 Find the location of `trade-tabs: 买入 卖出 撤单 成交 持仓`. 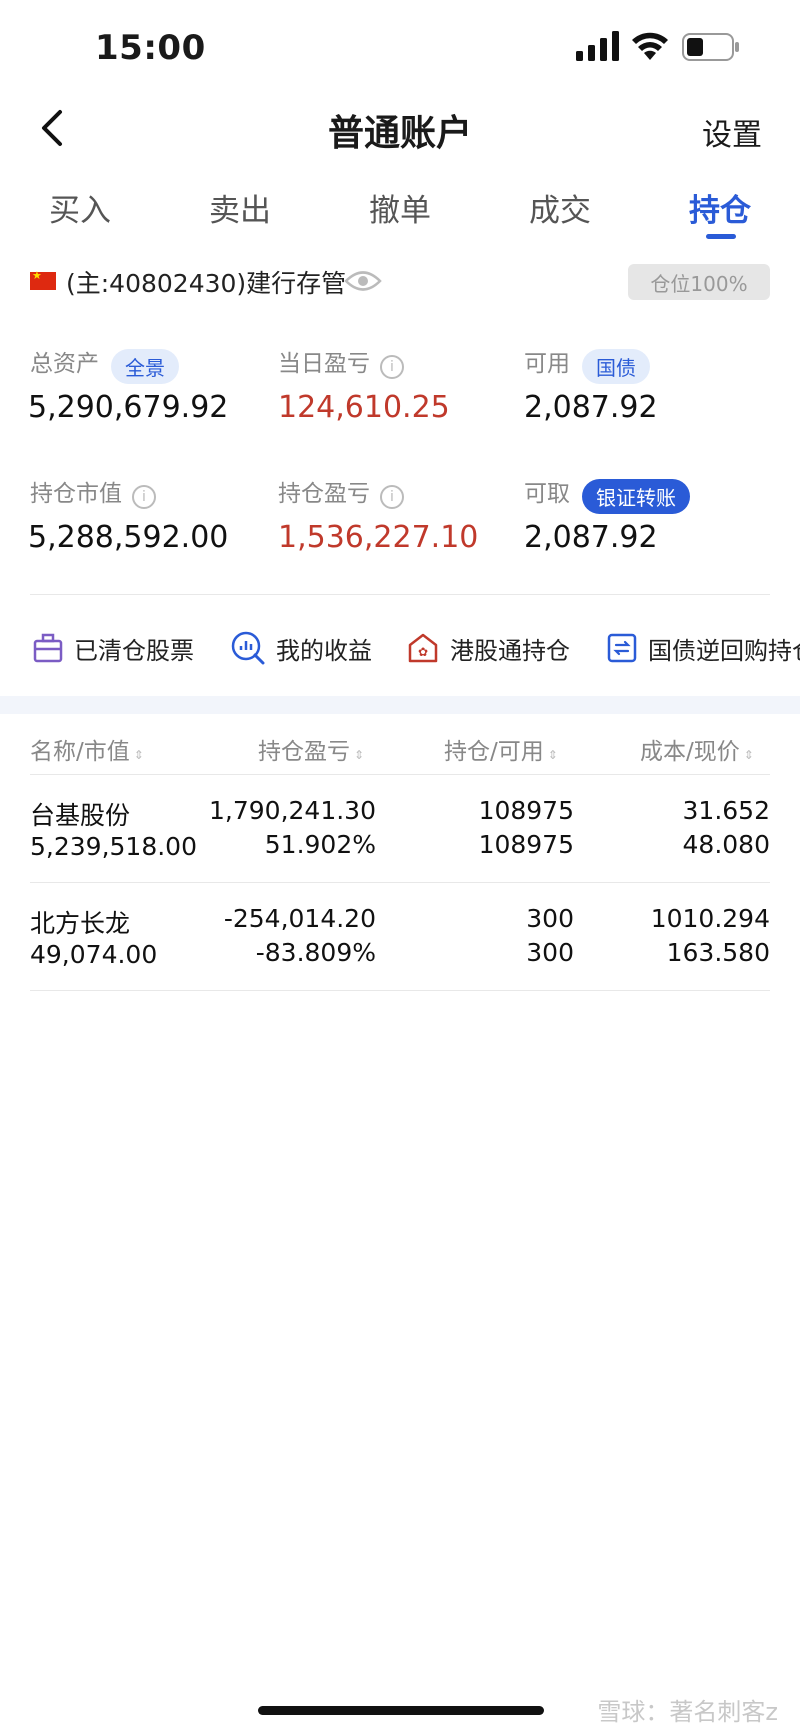

trade-tabs: 买入 卖出 撤单 成交 持仓 is located at coordinates (400, 215).